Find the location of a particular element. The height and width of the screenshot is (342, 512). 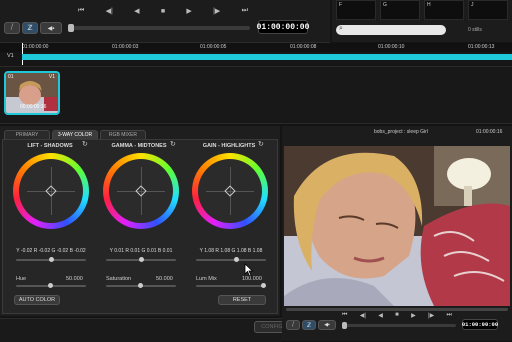

ruler-tick-label: 01:00:00:00 is located at coordinates (35, 47).